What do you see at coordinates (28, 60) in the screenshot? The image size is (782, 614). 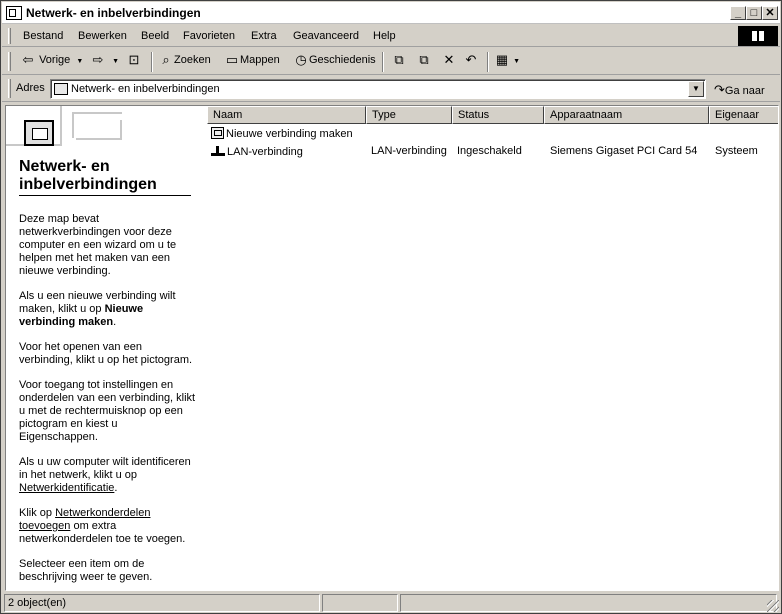 I see `back-arrow-icon: ⇦` at bounding box center [28, 60].